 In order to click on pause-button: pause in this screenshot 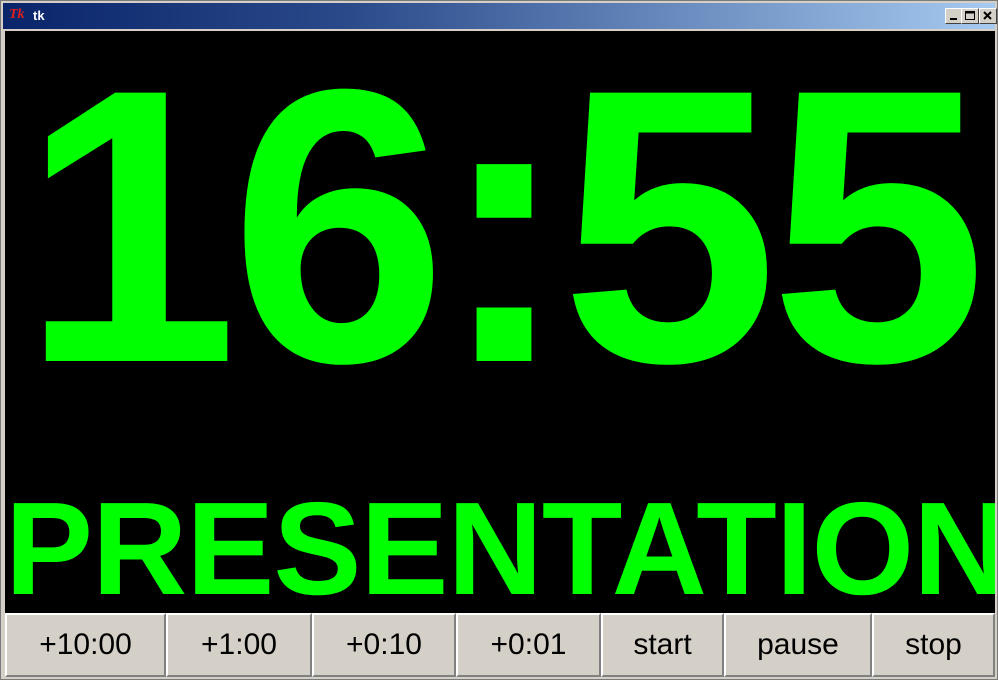, I will do `click(798, 645)`.